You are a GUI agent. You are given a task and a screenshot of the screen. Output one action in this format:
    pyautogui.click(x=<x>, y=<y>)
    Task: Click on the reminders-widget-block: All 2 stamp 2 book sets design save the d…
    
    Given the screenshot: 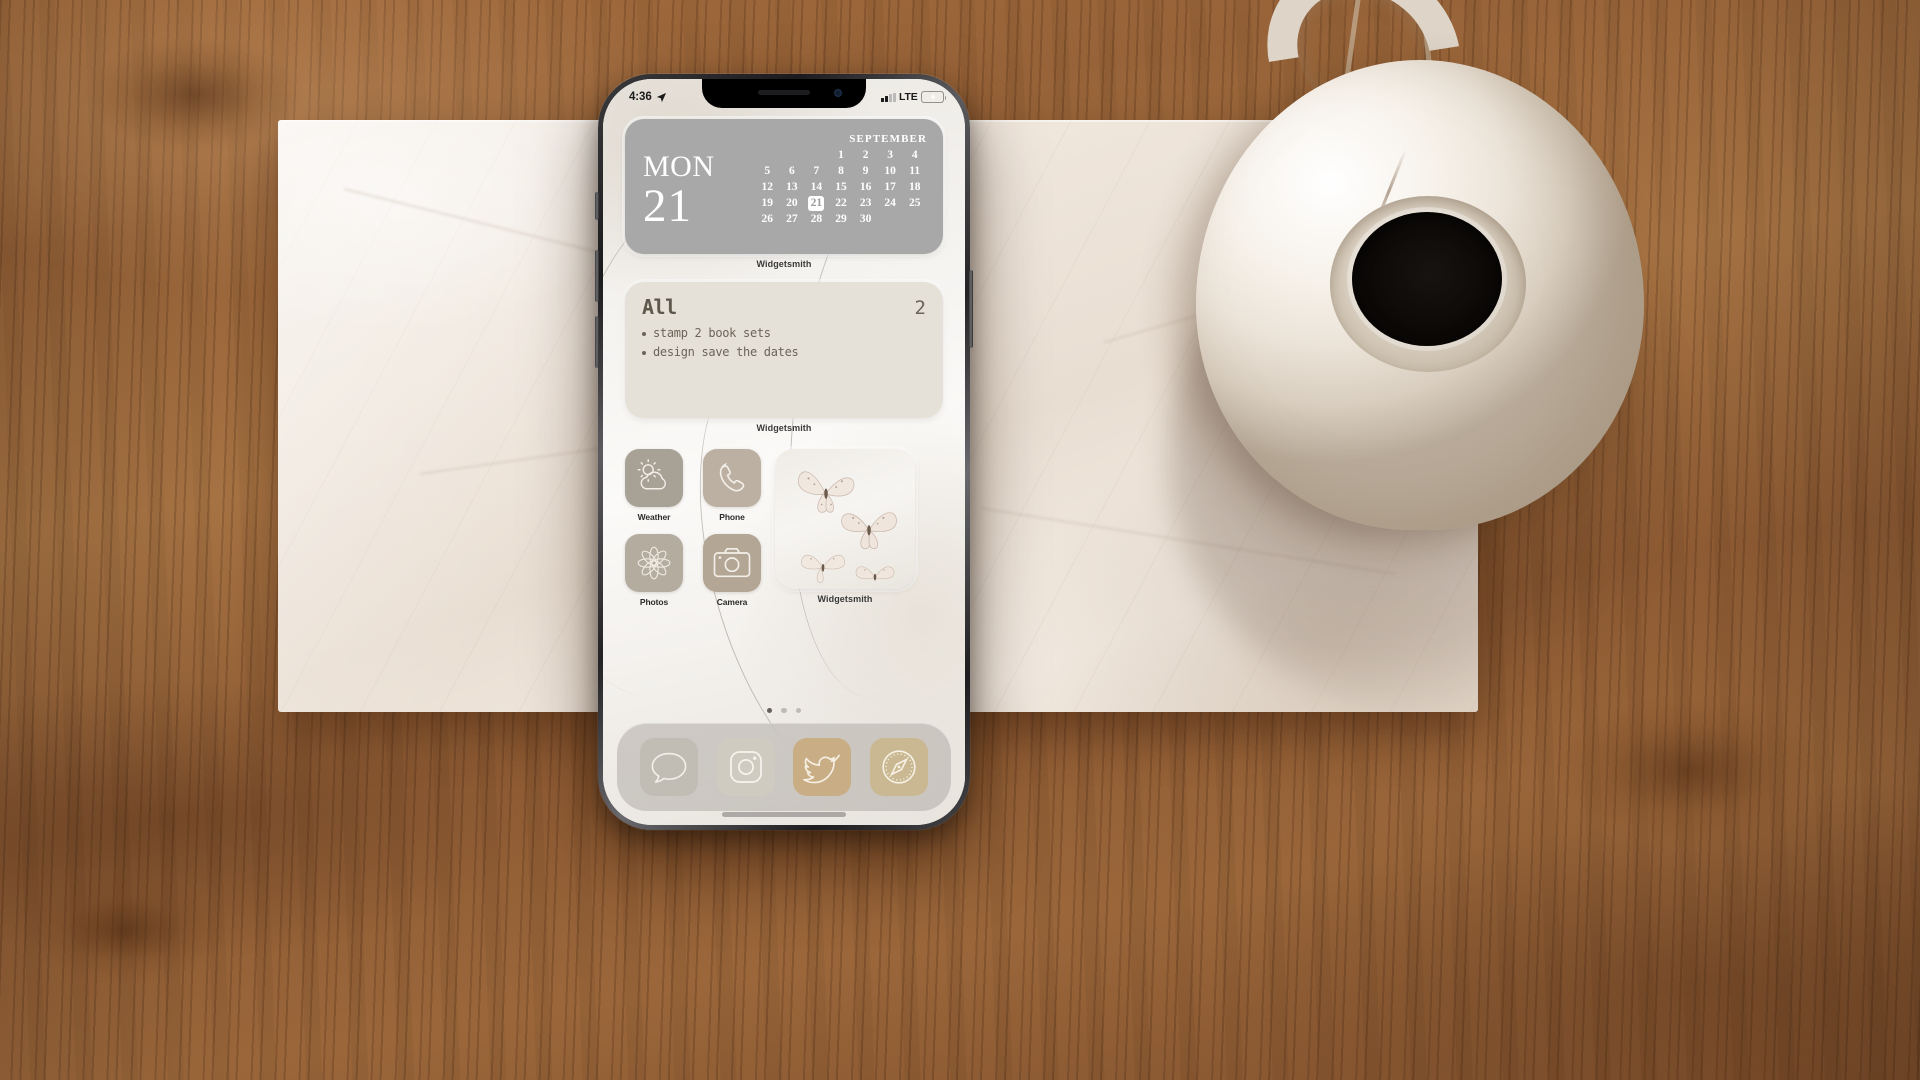 What is the action you would take?
    pyautogui.click(x=784, y=357)
    